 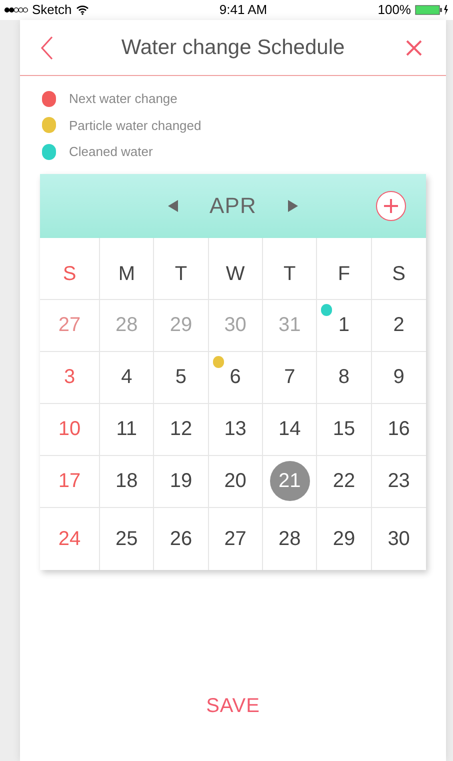 I want to click on day-cell: 16, so click(x=399, y=430).